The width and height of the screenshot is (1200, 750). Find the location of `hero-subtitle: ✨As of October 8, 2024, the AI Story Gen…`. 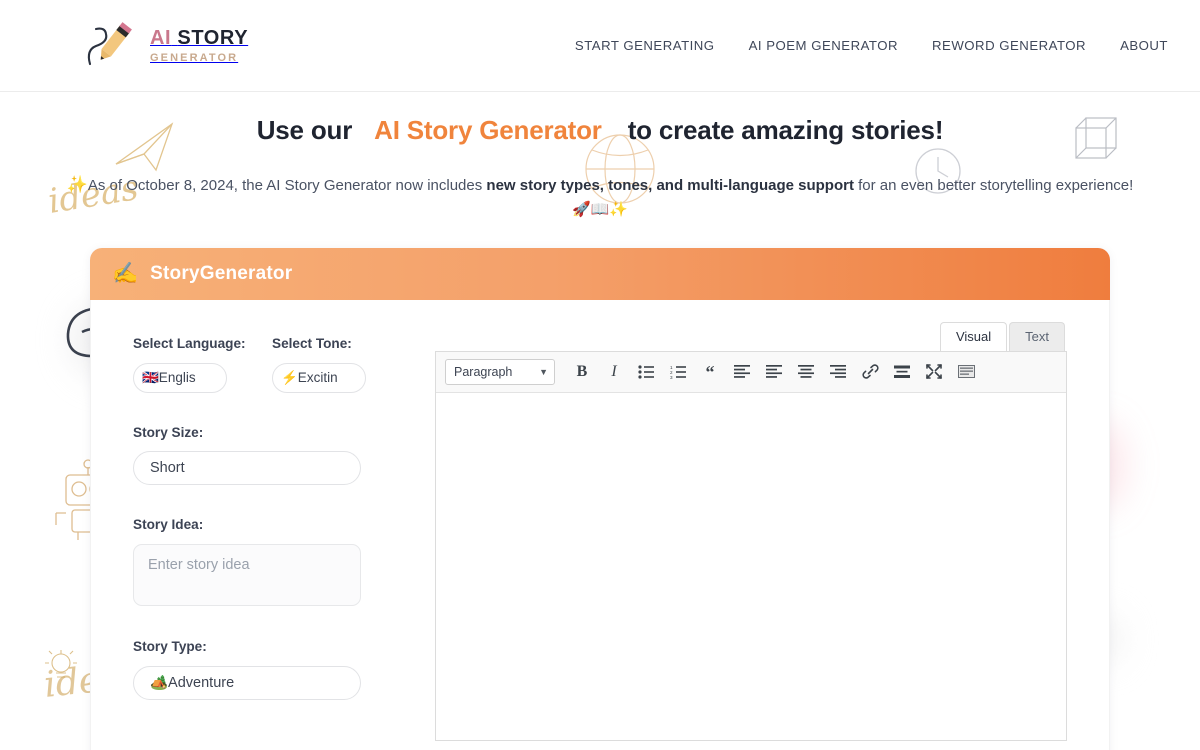

hero-subtitle: ✨As of October 8, 2024, the AI Story Gen… is located at coordinates (600, 185).